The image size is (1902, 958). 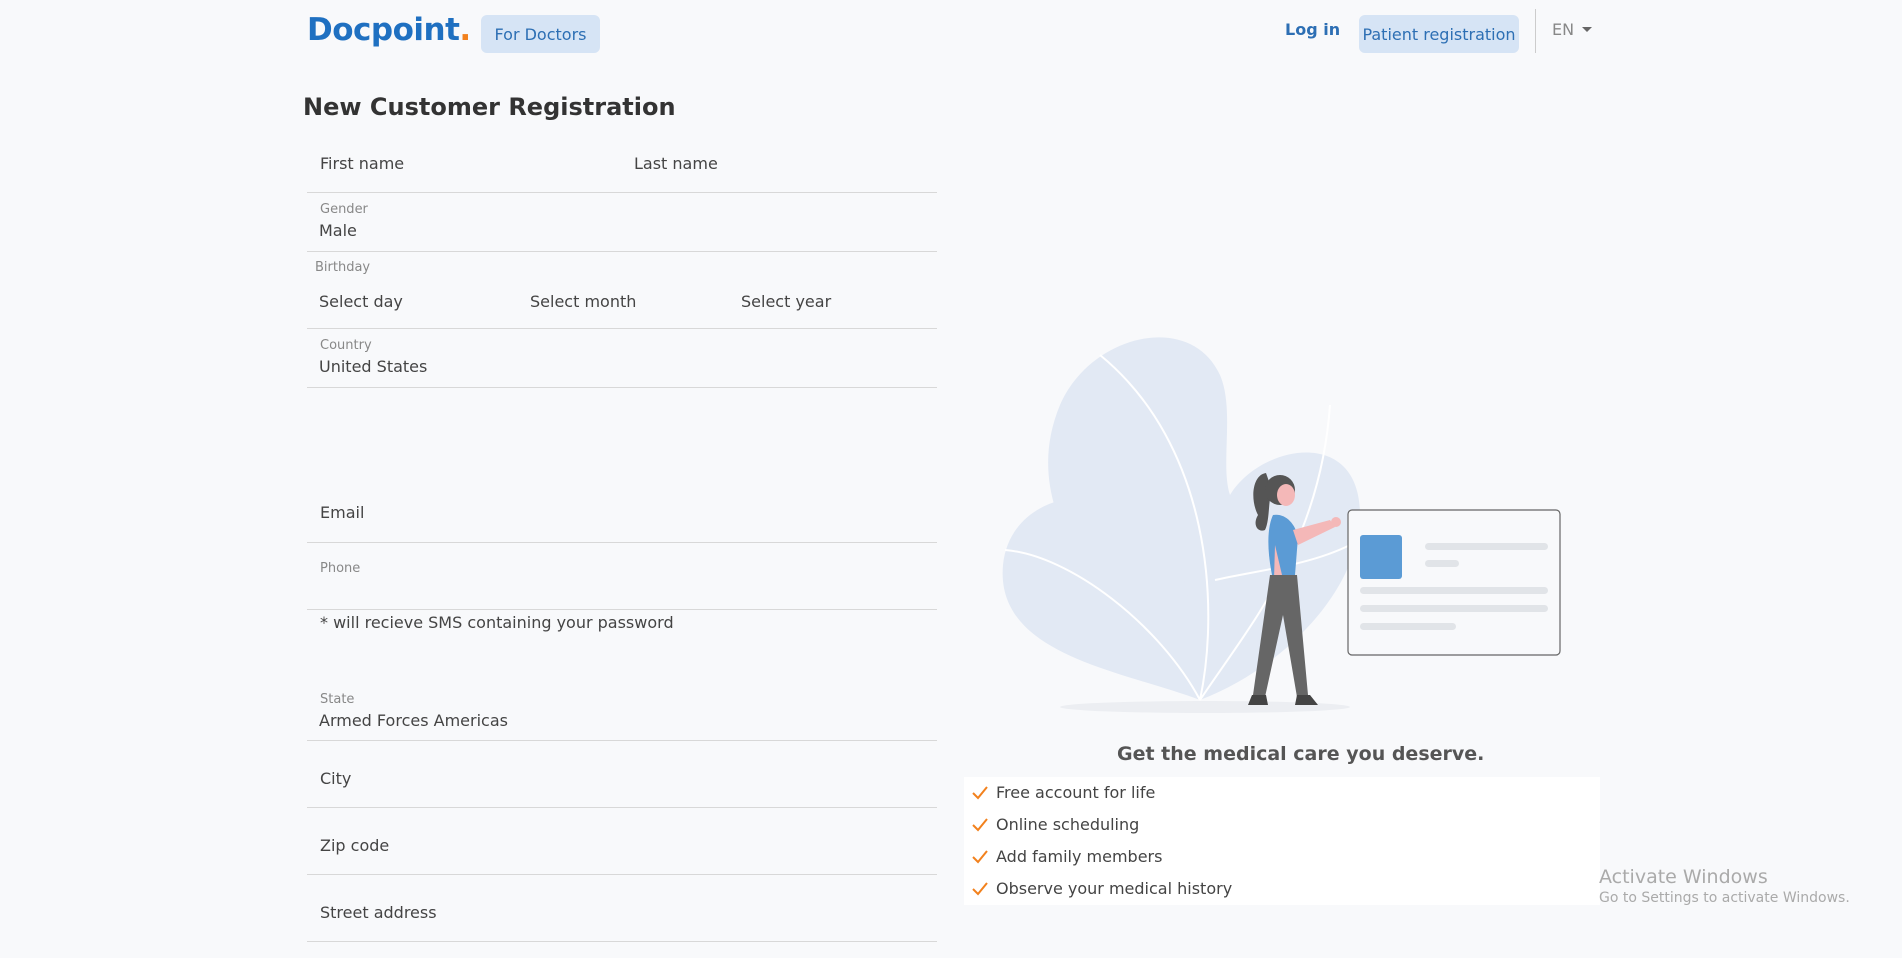 I want to click on last-name-input: Last name, so click(x=676, y=163).